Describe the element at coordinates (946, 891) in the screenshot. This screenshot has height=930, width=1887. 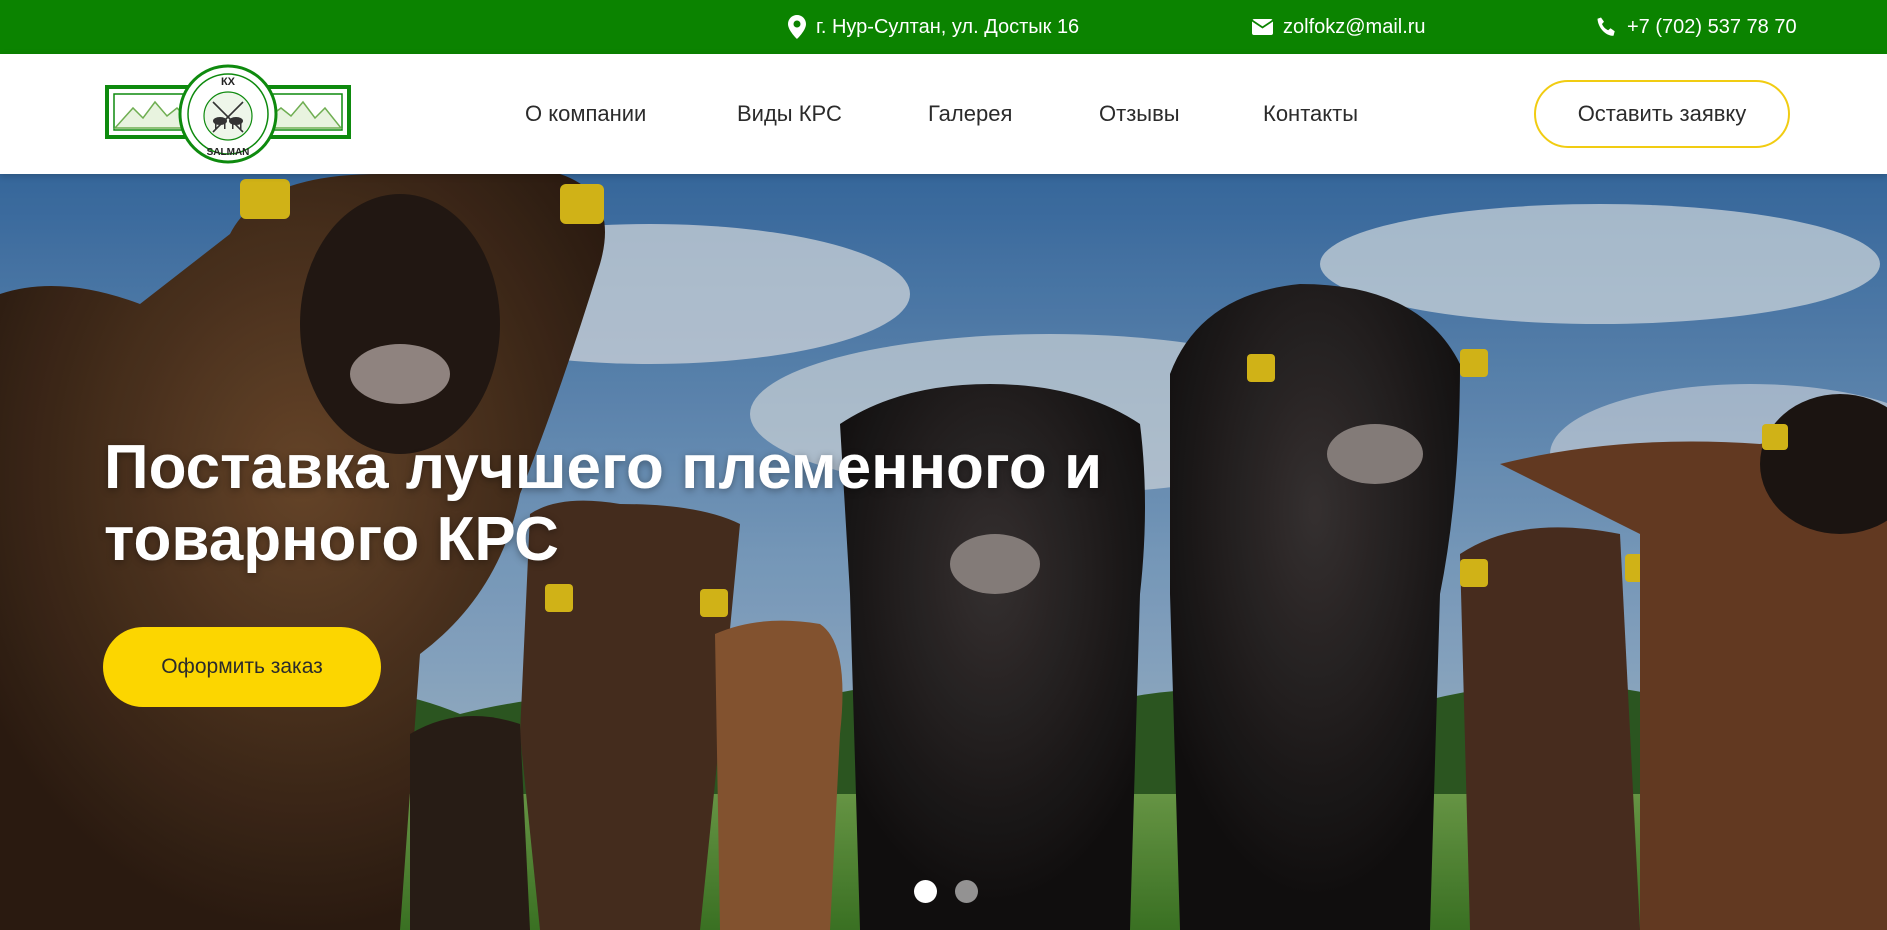
I see `slider-dots` at that location.